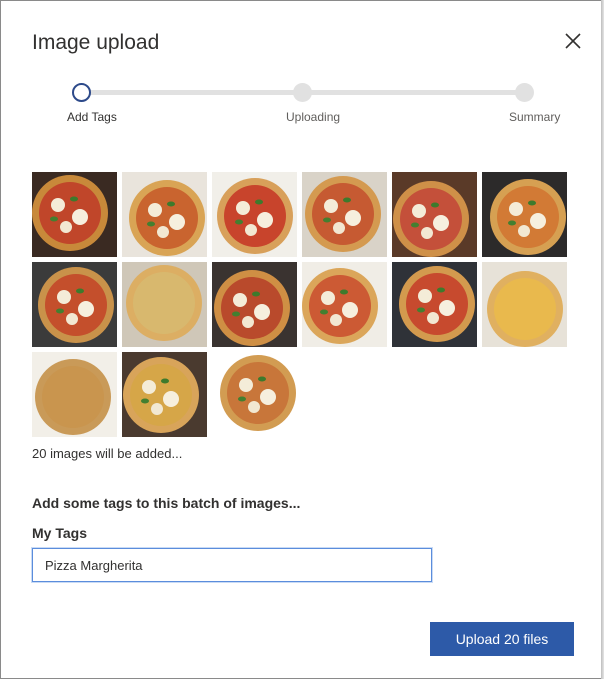 The image size is (604, 679). I want to click on step-label-summary: Summary, so click(535, 117).